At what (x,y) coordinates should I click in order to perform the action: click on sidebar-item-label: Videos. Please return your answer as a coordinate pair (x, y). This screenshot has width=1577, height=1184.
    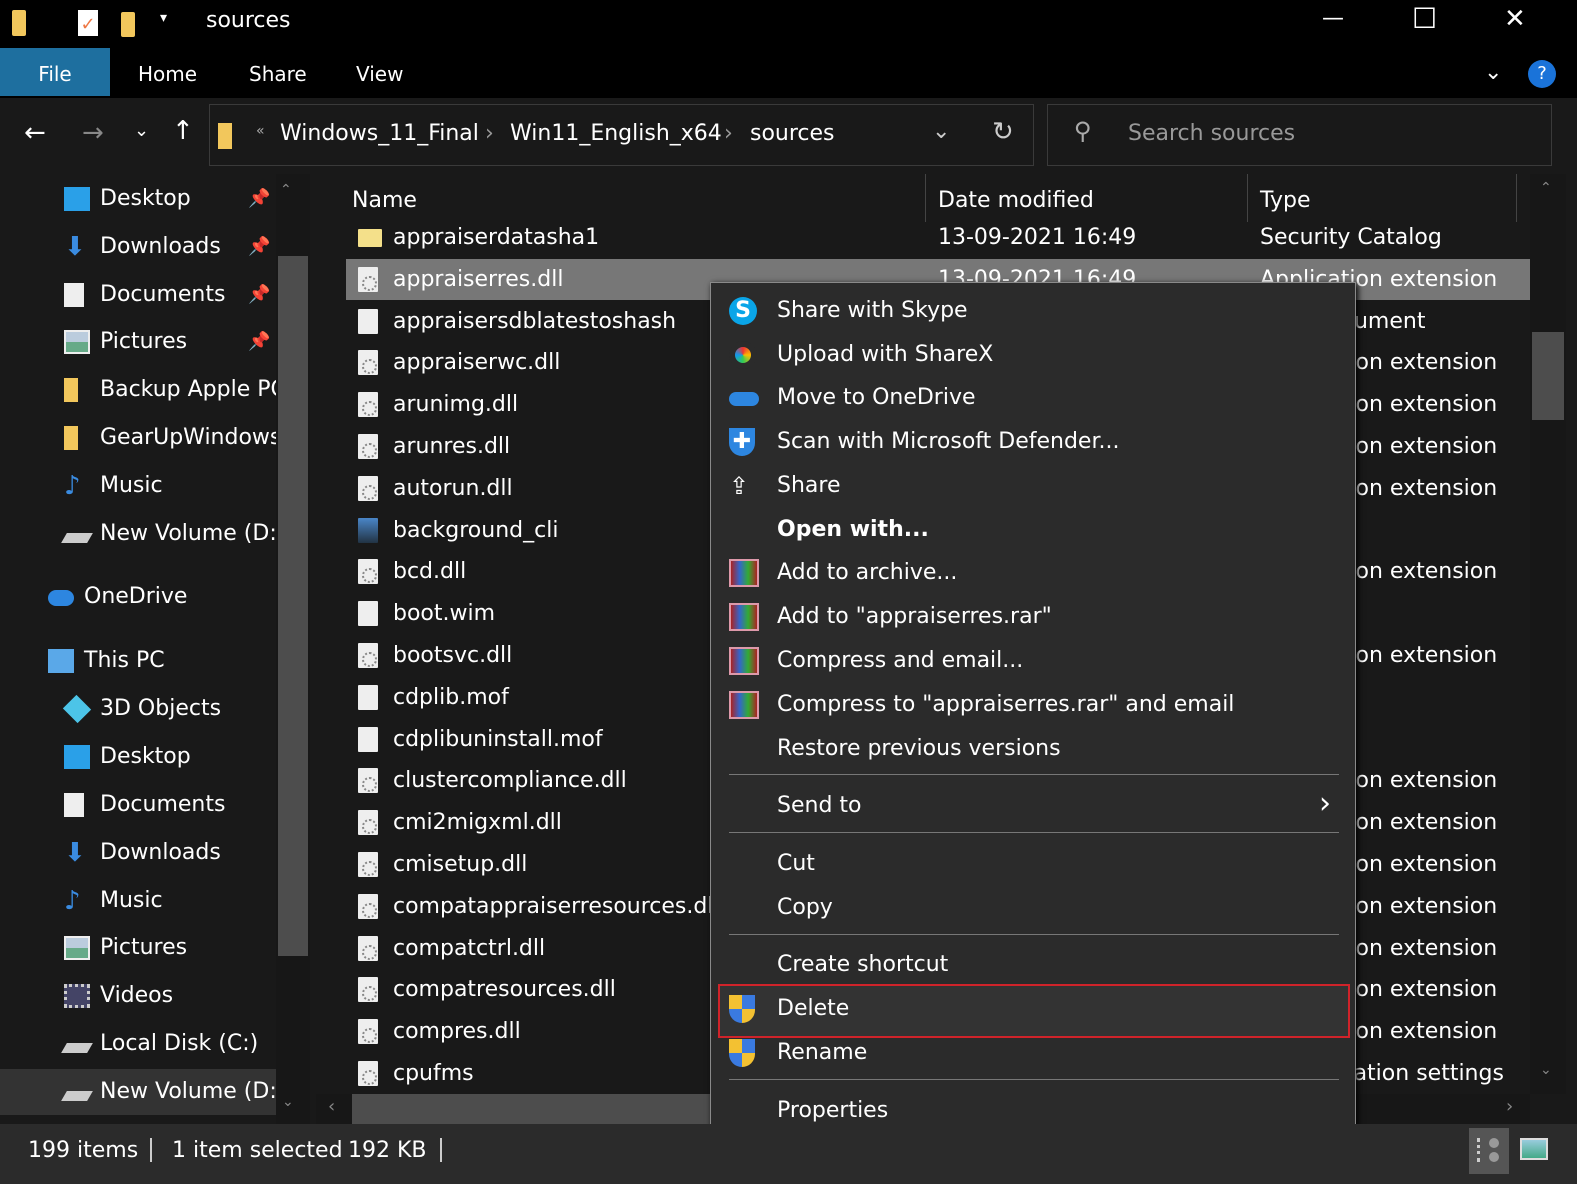
    Looking at the image, I should click on (137, 996).